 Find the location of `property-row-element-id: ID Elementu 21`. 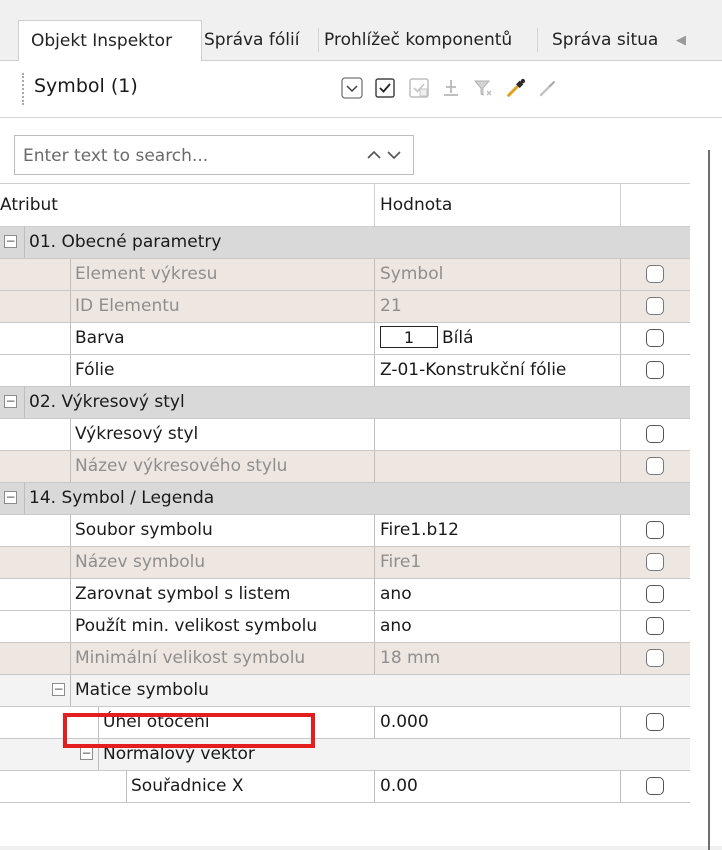

property-row-element-id: ID Elementu 21 is located at coordinates (345, 307).